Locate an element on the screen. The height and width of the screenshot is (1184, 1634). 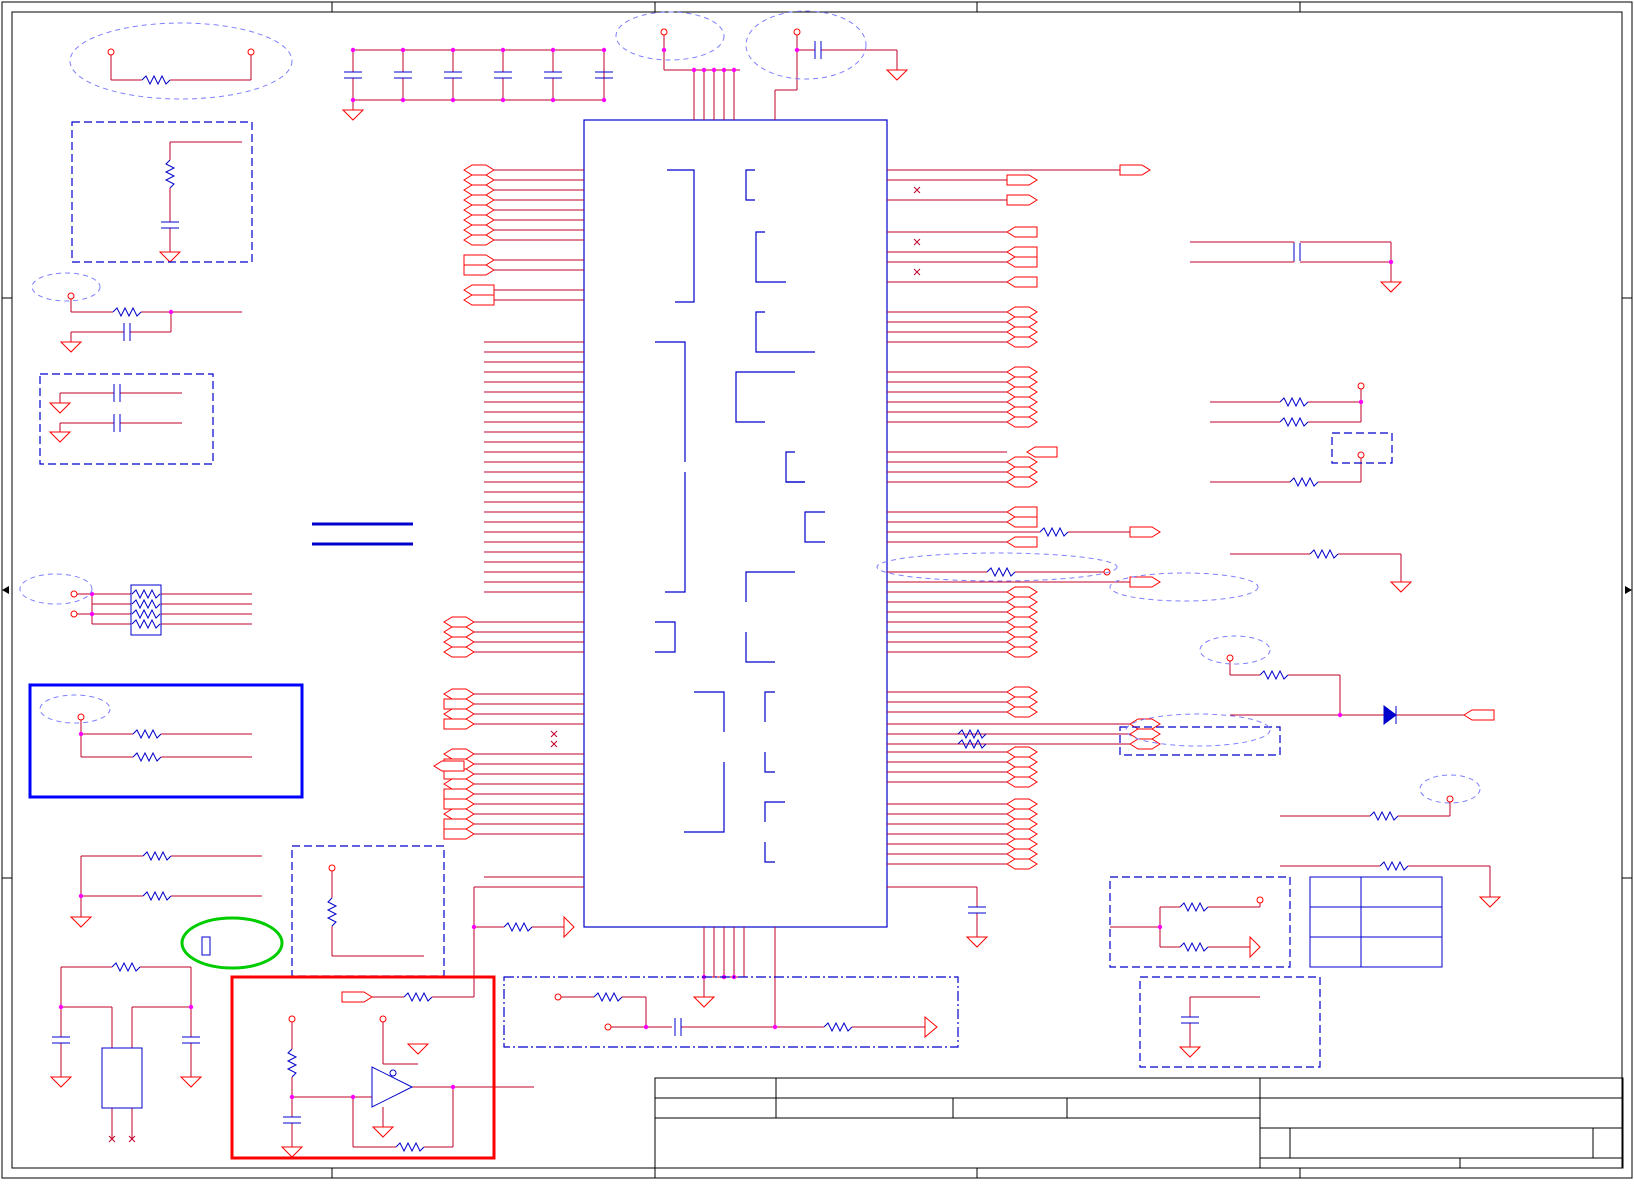
frame-arrows is located at coordinates (817, 590).